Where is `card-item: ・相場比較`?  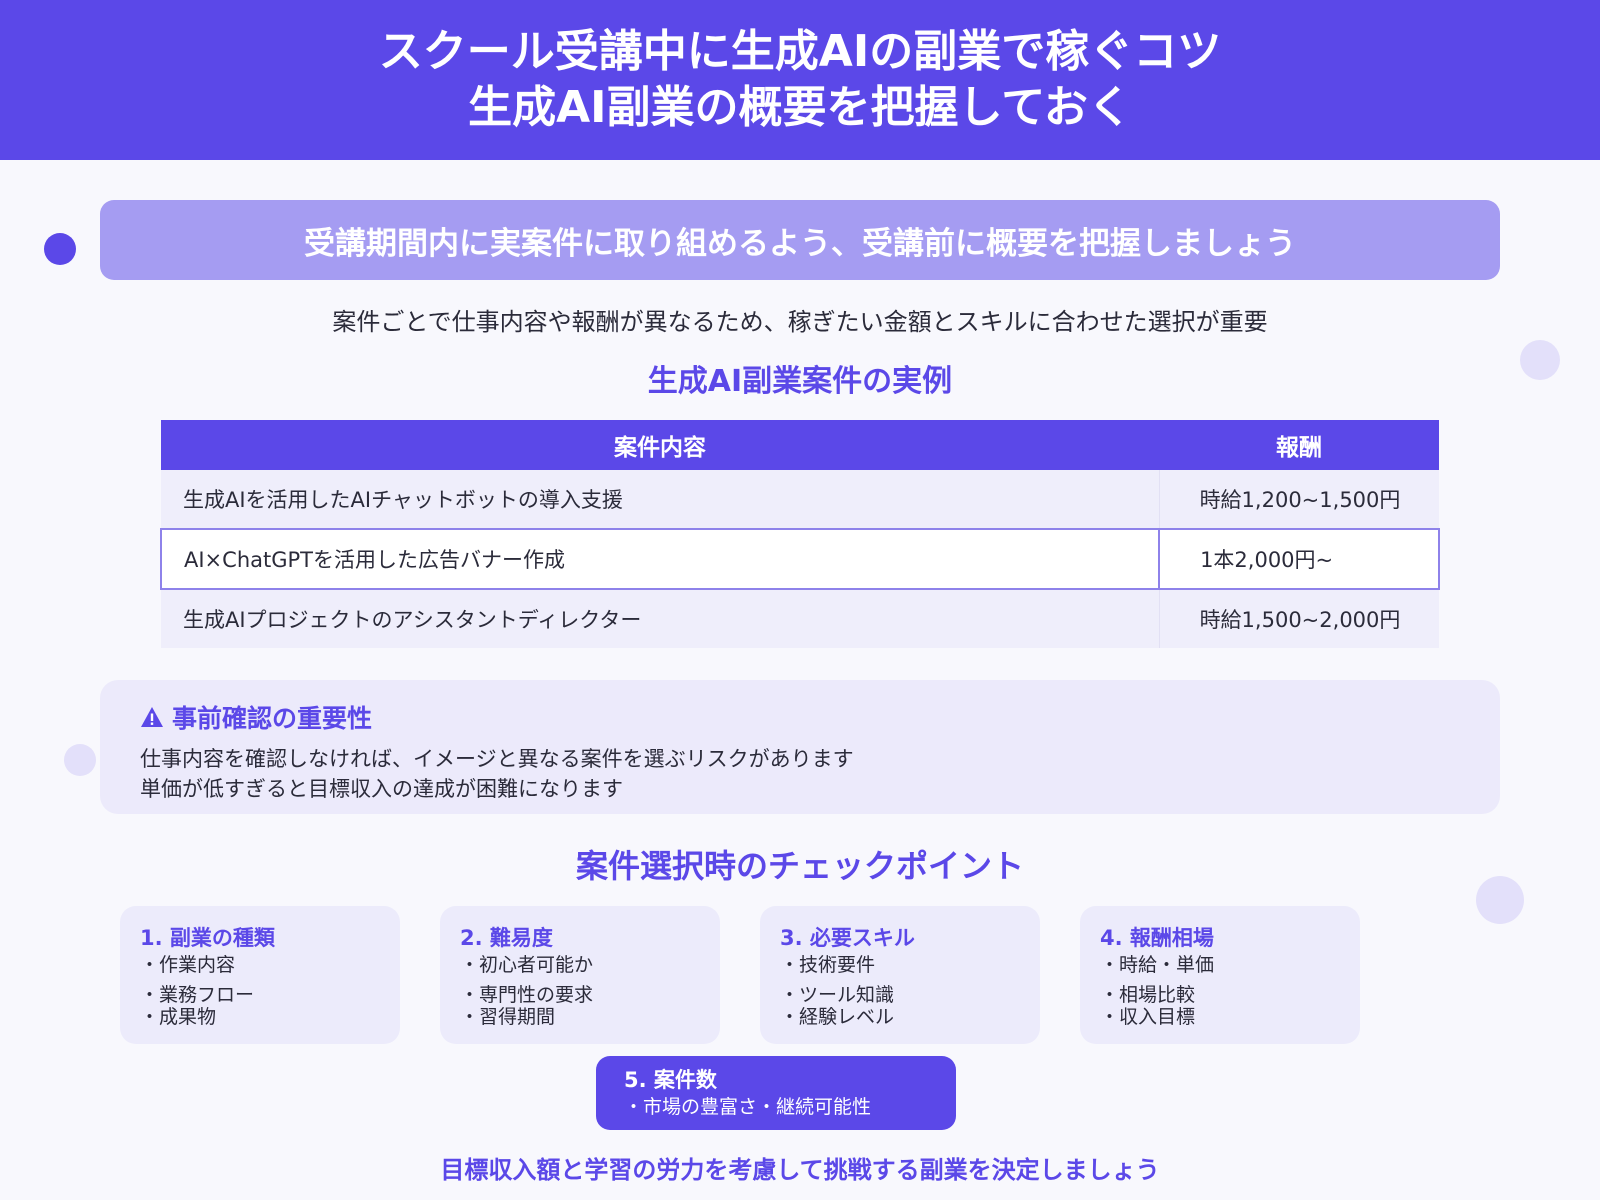 card-item: ・相場比較 is located at coordinates (1148, 995).